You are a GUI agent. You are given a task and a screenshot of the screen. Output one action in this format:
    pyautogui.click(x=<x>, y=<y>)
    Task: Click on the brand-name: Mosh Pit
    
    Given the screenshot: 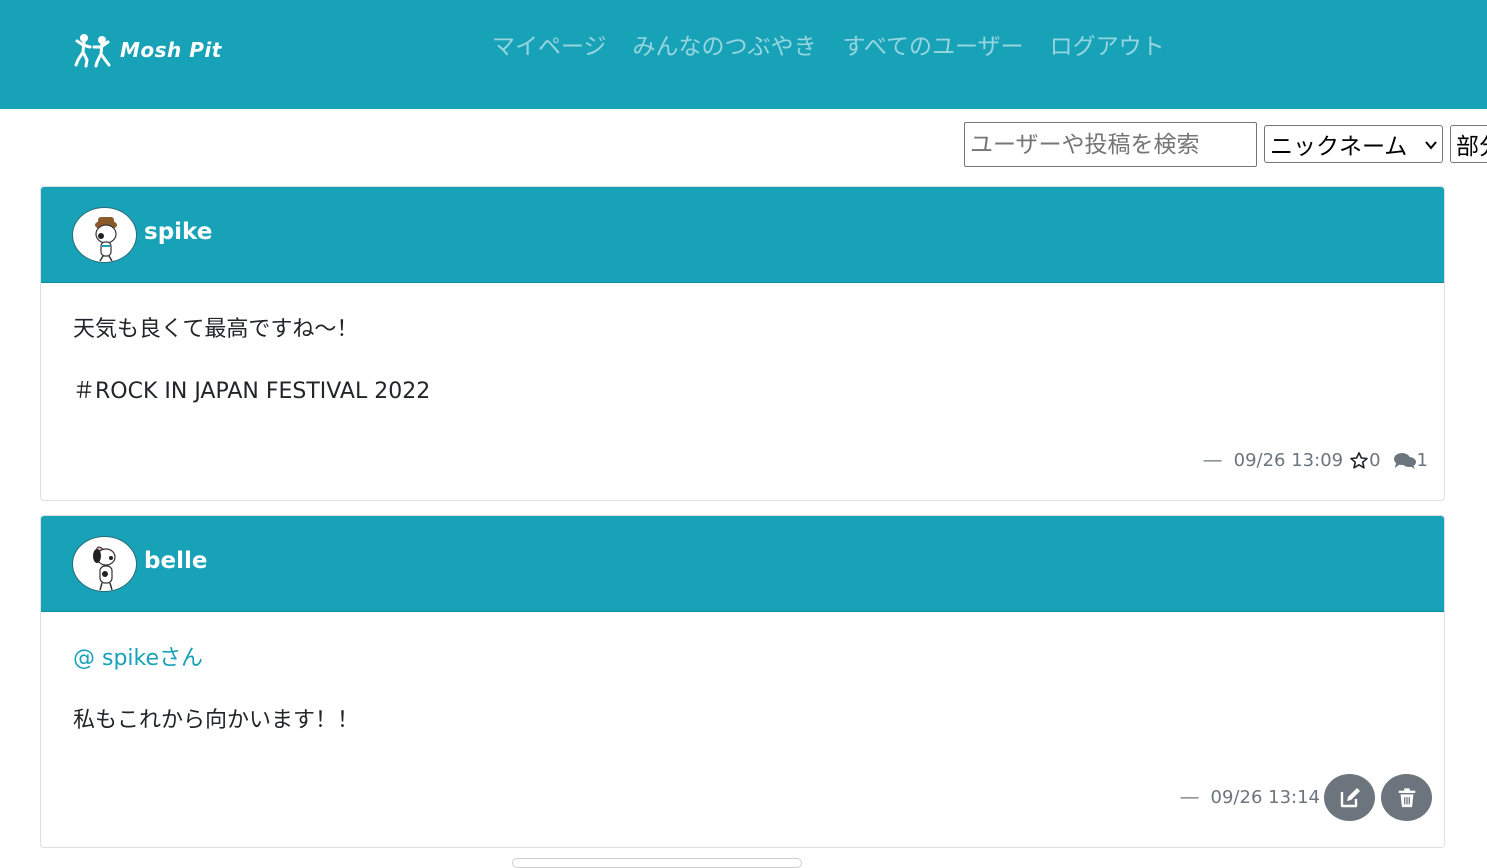 What is the action you would take?
    pyautogui.click(x=171, y=50)
    